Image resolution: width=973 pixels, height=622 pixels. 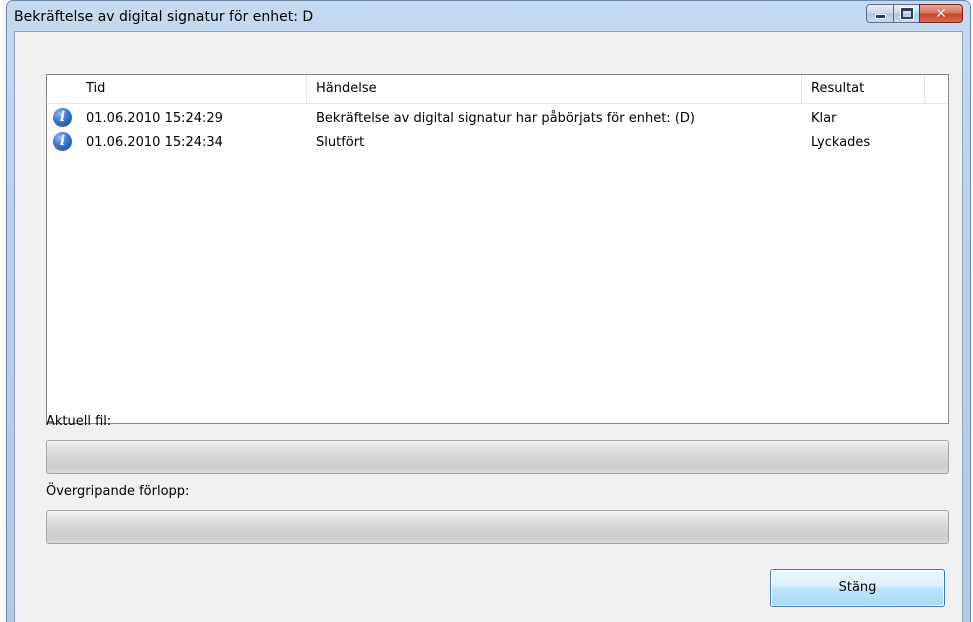 I want to click on column-header-label: Resultat, so click(x=838, y=88).